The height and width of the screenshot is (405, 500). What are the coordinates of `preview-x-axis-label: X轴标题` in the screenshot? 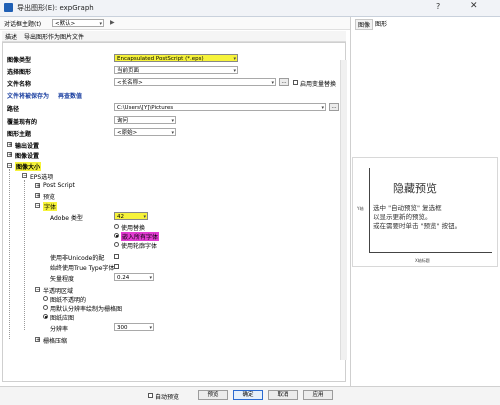 It's located at (422, 260).